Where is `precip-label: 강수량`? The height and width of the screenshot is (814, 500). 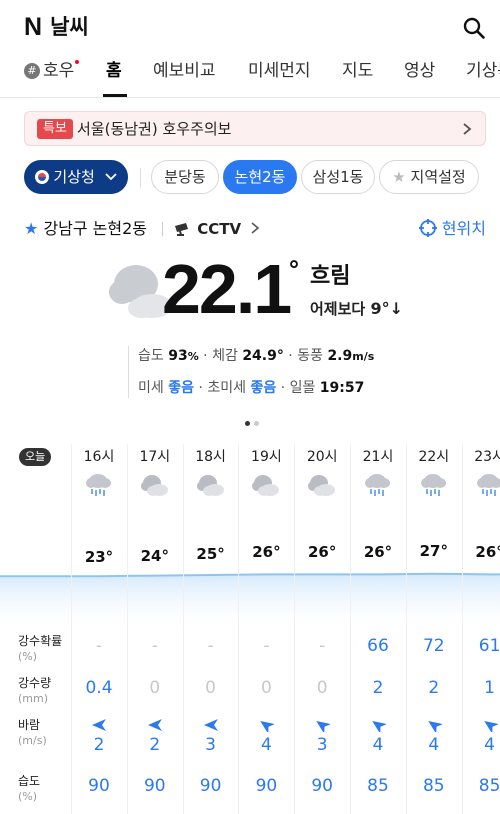
precip-label: 강수량 is located at coordinates (35, 683).